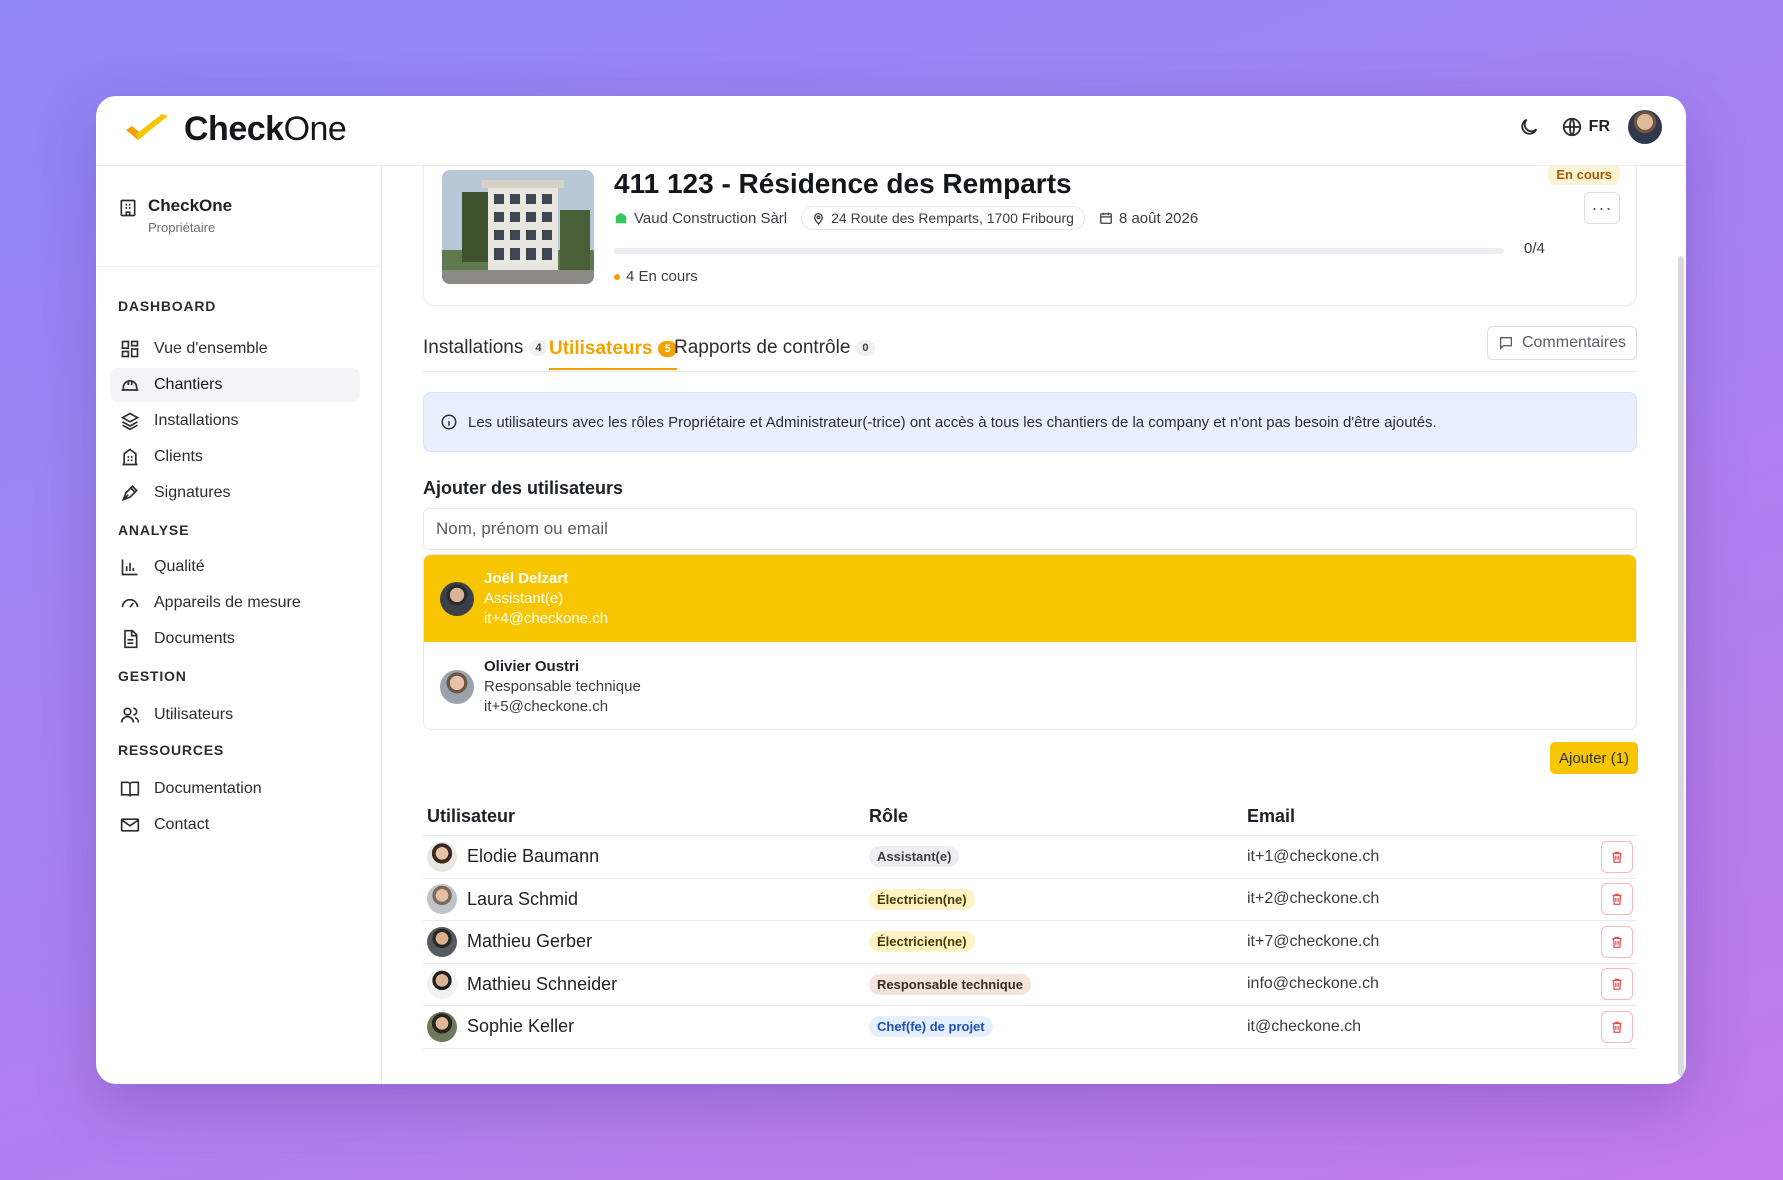  I want to click on role-cell: Assistant(e), so click(914, 857).